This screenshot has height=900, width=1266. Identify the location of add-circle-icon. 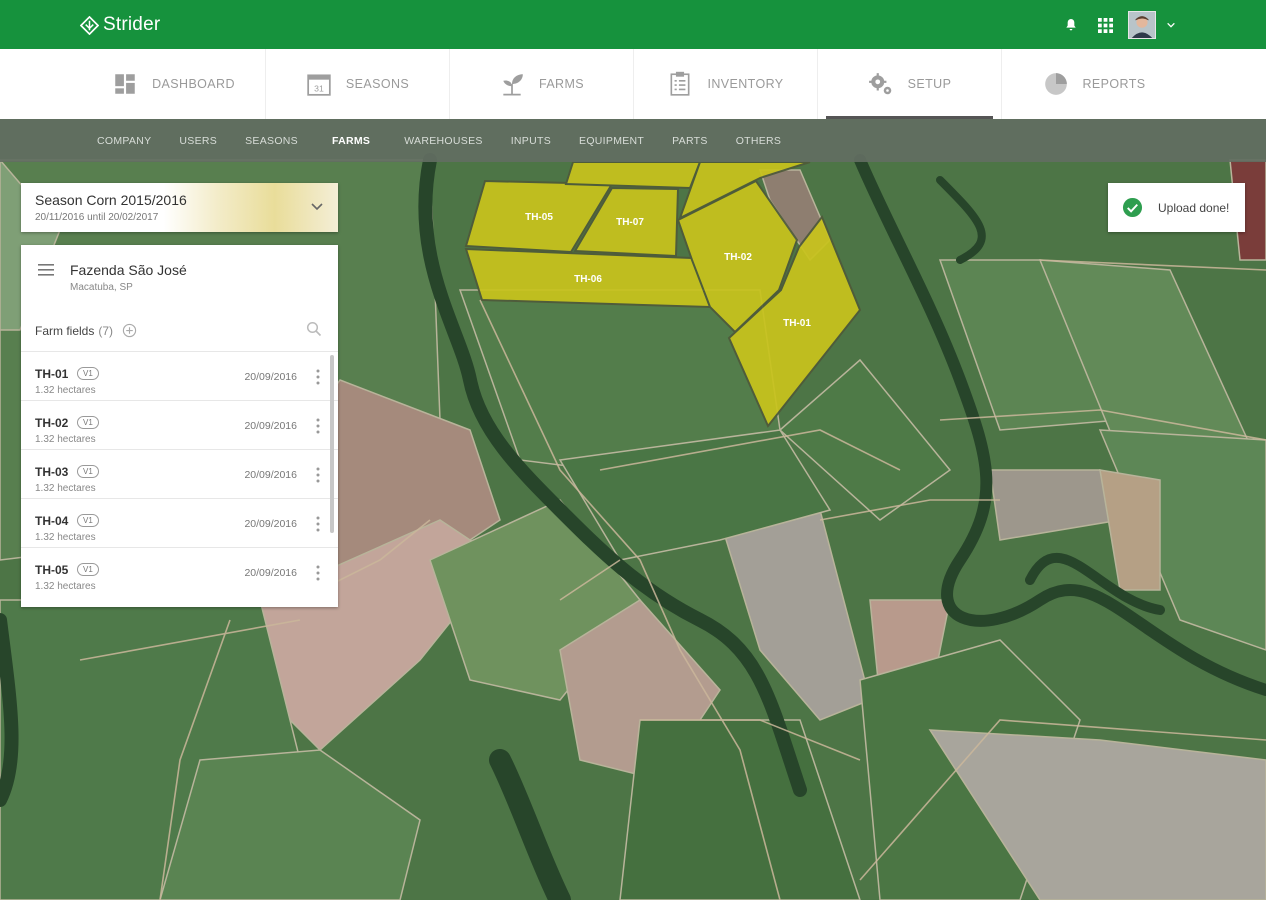
(129, 330).